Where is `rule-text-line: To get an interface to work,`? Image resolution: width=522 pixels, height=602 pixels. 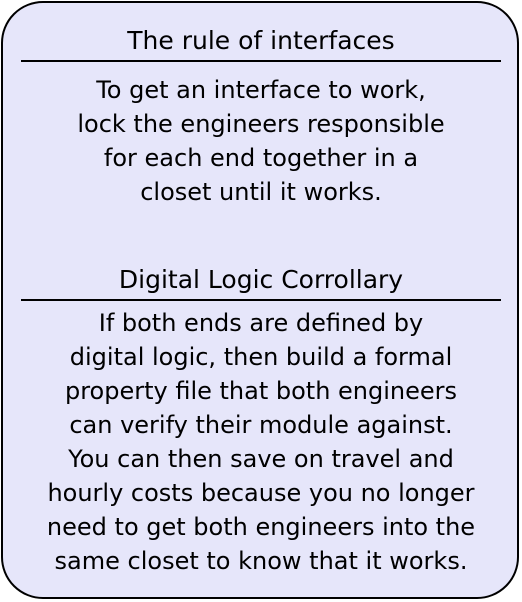 rule-text-line: To get an interface to work, is located at coordinates (261, 90).